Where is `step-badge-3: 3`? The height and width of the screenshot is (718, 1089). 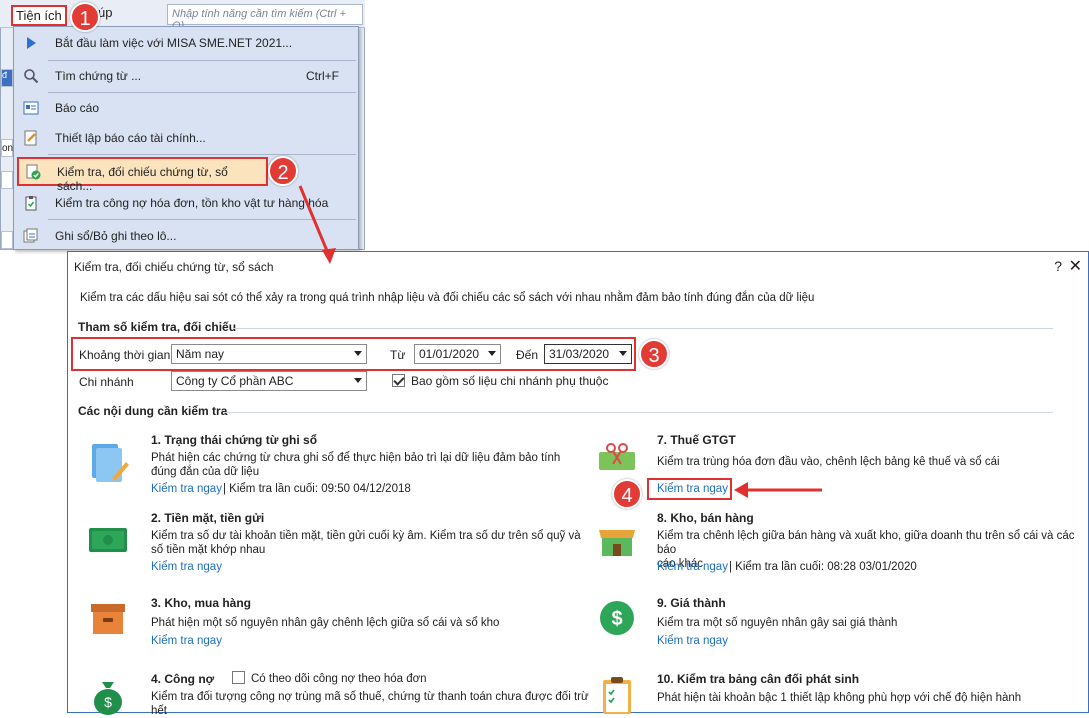 step-badge-3: 3 is located at coordinates (654, 354).